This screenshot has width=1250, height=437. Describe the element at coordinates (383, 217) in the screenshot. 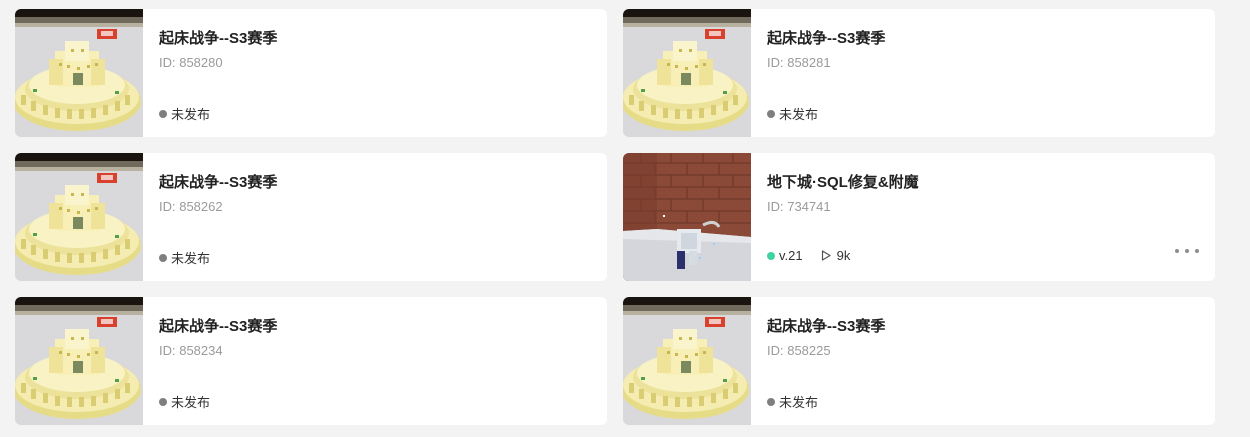

I see `map-card-info: 起床战争--S3赛季 ID: 858262 未发布` at that location.